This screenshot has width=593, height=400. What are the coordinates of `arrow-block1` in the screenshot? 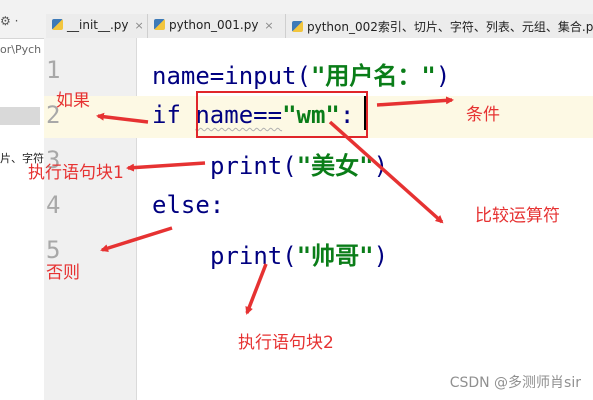 It's located at (166, 166).